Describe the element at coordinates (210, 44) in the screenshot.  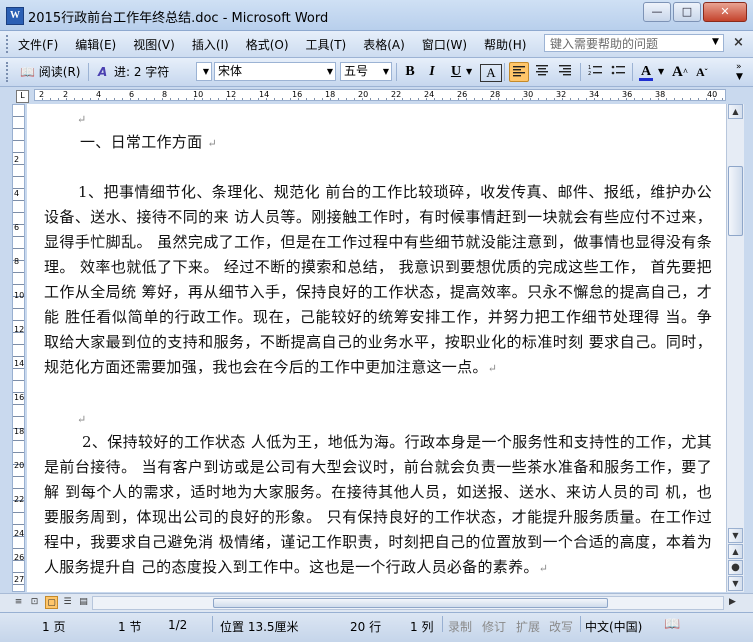
I see `menu-insert: 插入(I)` at that location.